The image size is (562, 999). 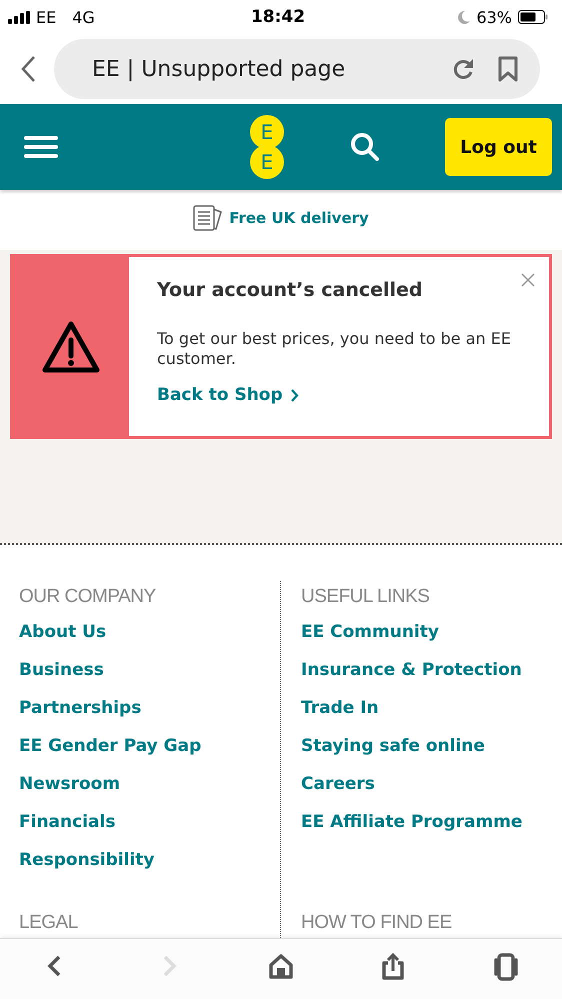 What do you see at coordinates (377, 923) in the screenshot?
I see `footer-heading: HOW TO FIND EE` at bounding box center [377, 923].